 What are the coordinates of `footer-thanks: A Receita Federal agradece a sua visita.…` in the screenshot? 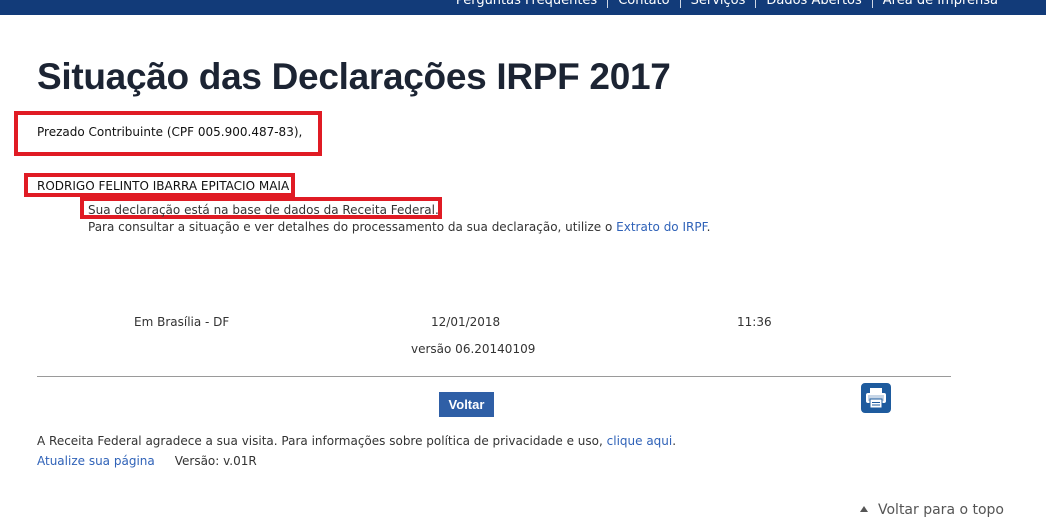 It's located at (356, 441).